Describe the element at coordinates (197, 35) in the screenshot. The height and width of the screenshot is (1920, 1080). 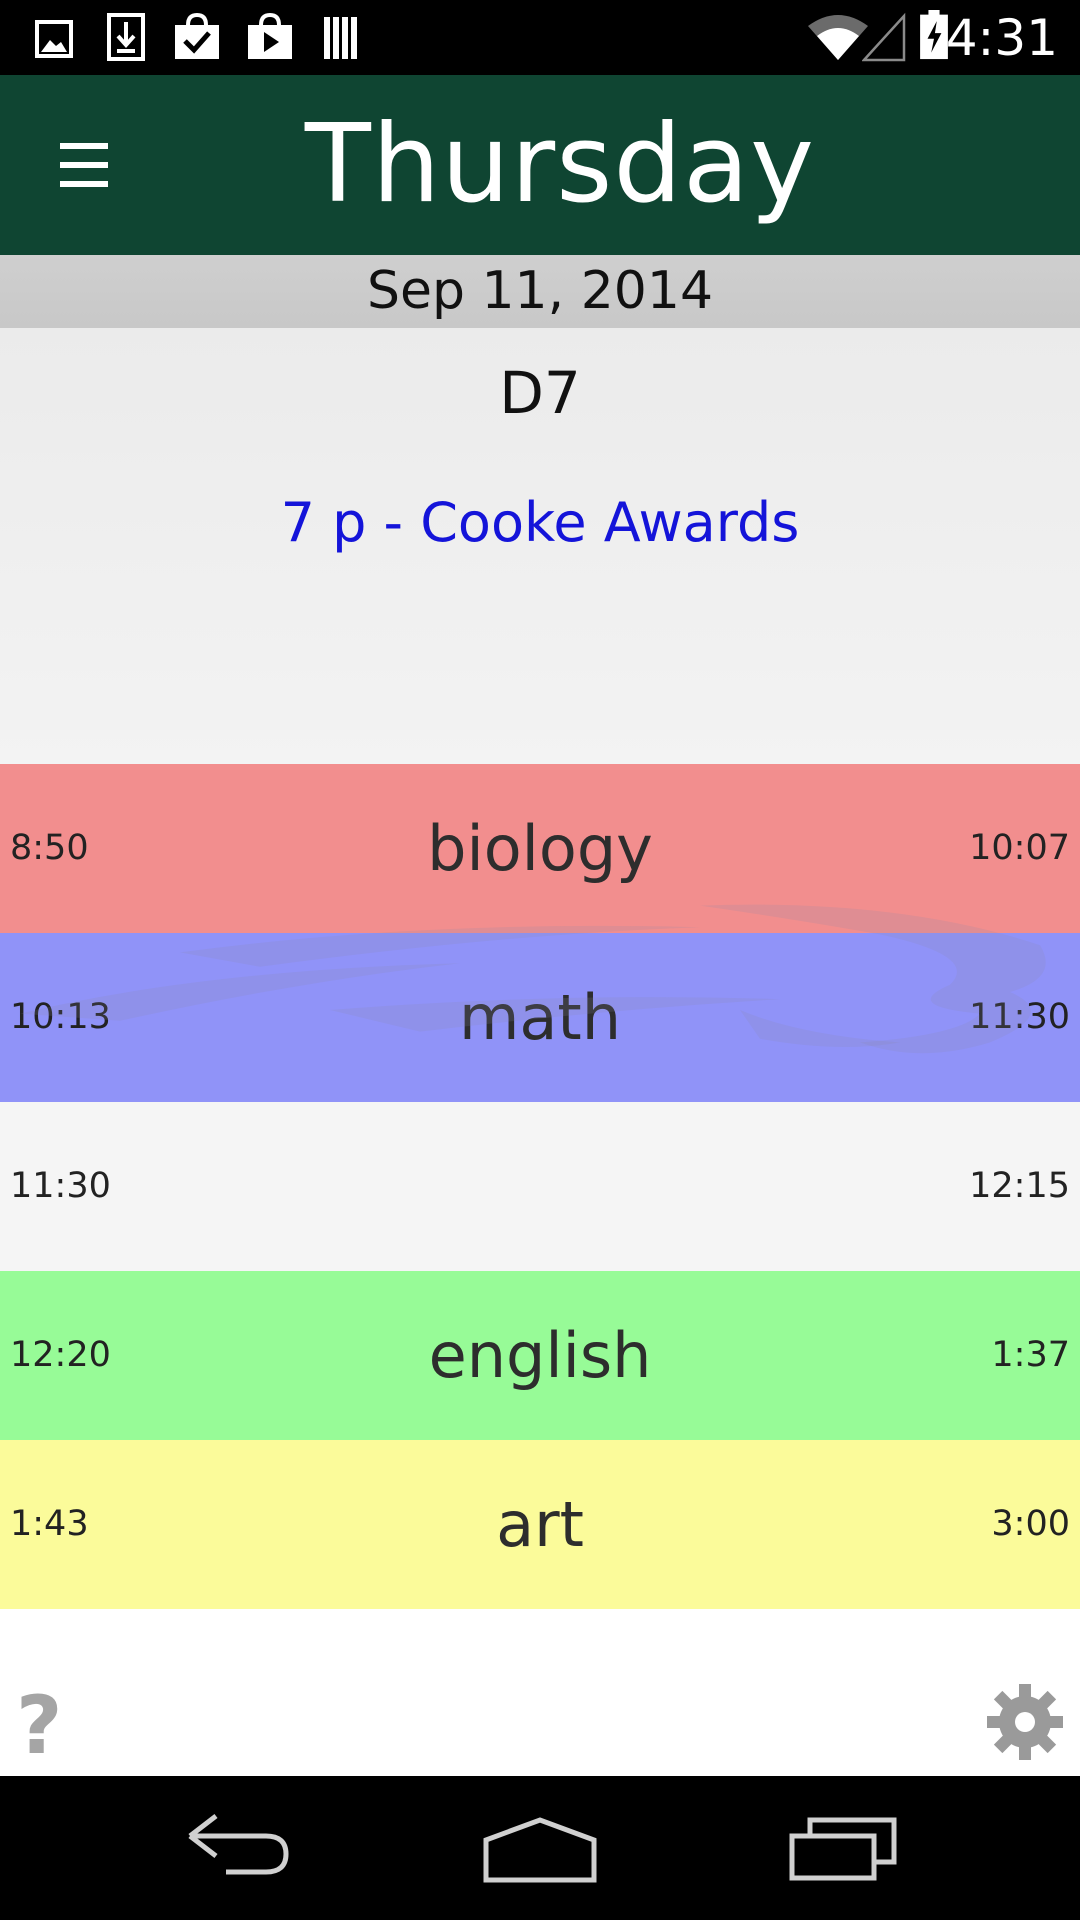
I see `shopping-bag-icon` at that location.